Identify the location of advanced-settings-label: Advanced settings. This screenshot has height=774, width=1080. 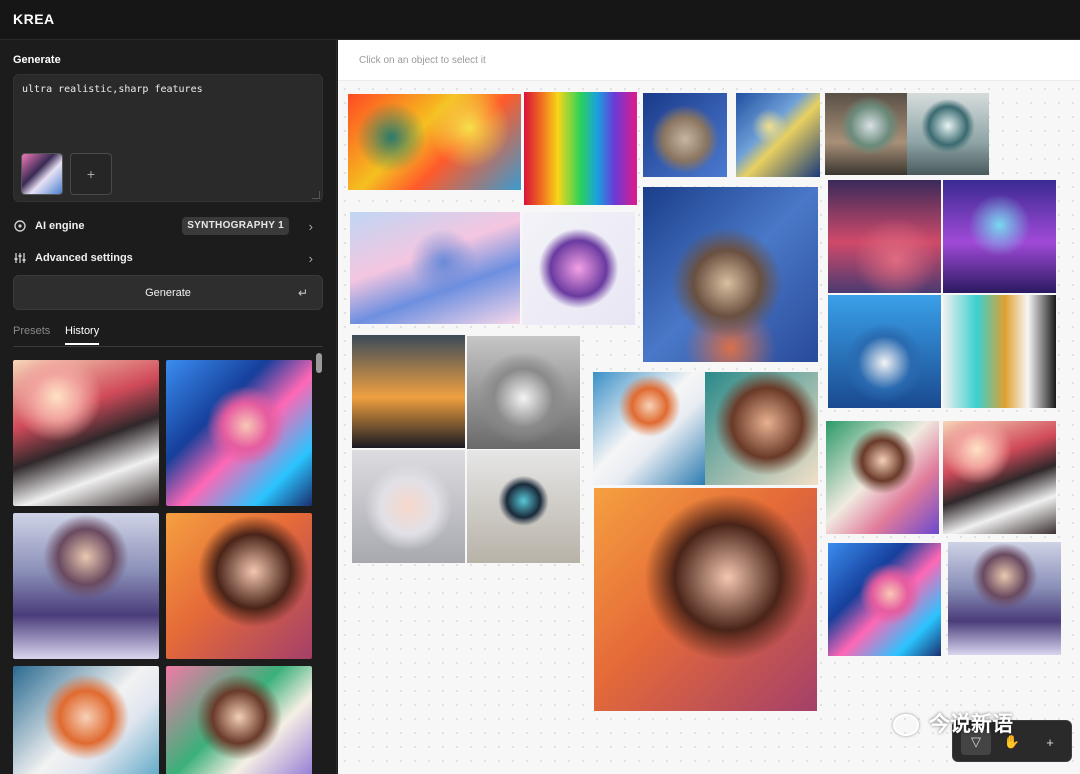
(84, 258).